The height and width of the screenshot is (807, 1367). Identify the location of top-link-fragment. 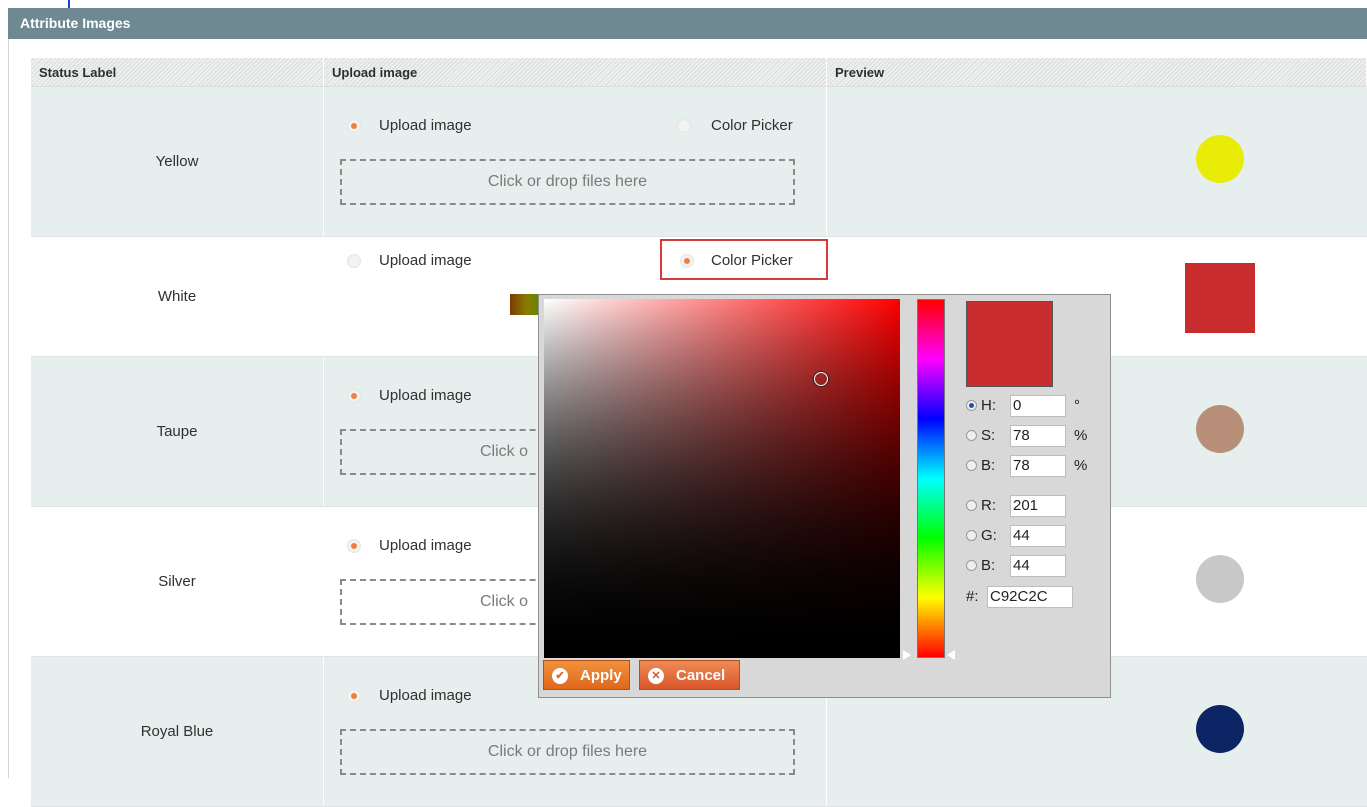
(73, 4).